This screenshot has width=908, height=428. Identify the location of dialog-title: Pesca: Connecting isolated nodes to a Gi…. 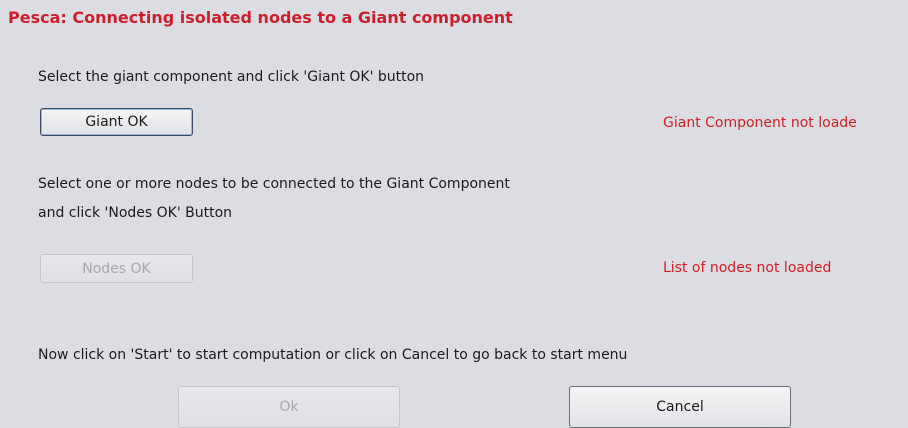
(260, 17).